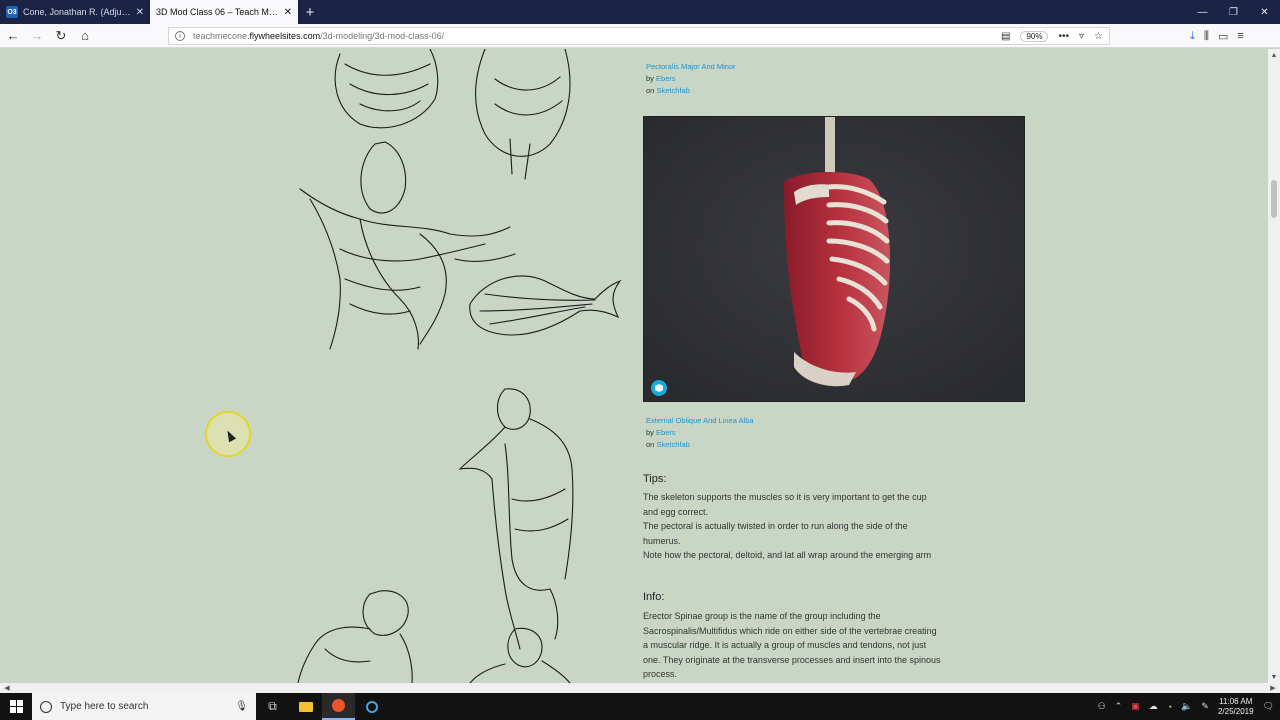  I want to click on taskbar-search-box: Type here to search 🎙, so click(144, 706).